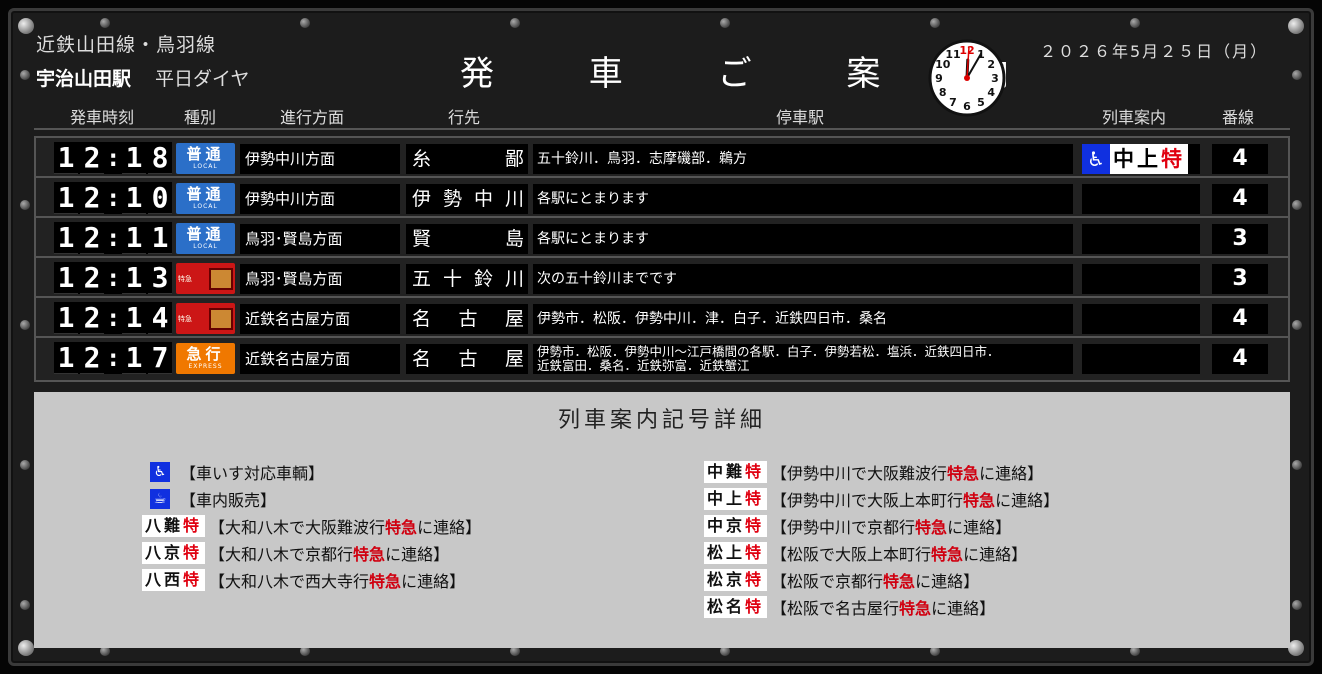 The image size is (1322, 674). What do you see at coordinates (967, 78) in the screenshot?
I see `clock-center` at bounding box center [967, 78].